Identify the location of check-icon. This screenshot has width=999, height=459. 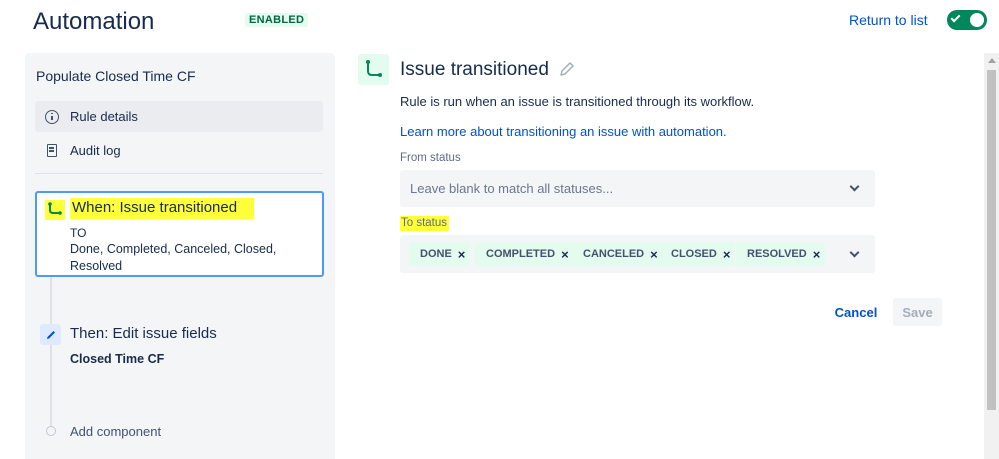
(955, 17).